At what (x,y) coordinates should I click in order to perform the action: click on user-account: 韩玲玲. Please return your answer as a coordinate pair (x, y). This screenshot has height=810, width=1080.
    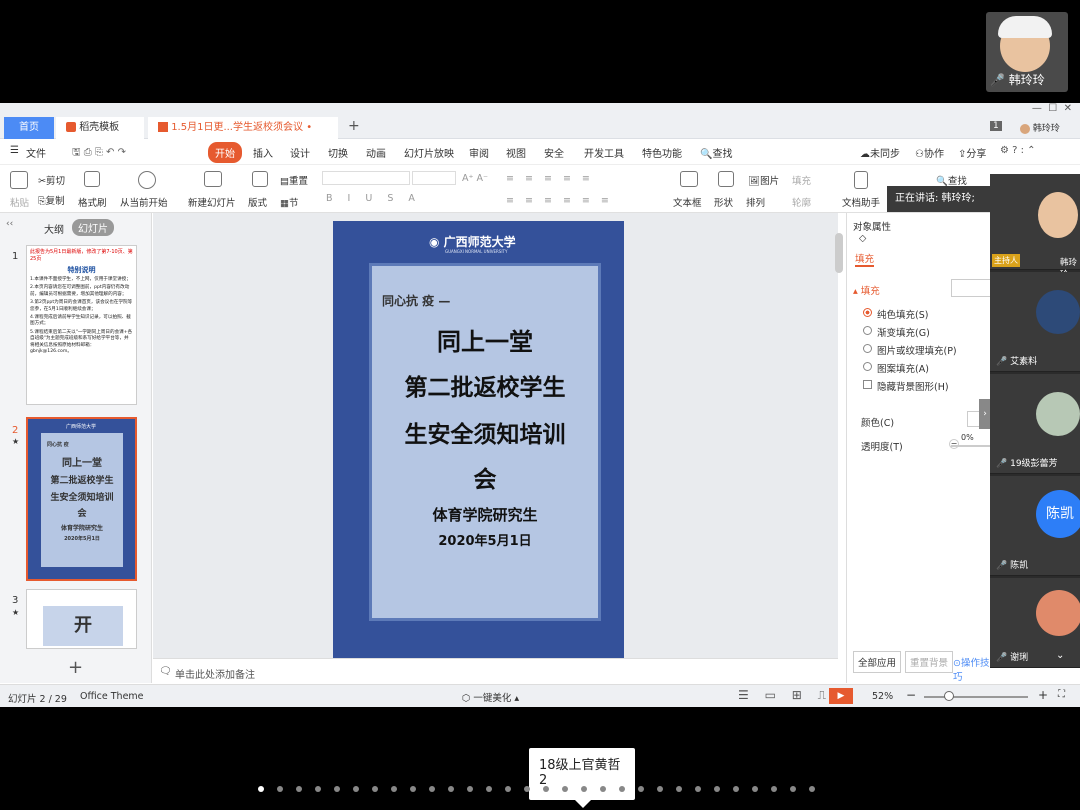
    Looking at the image, I should click on (1040, 127).